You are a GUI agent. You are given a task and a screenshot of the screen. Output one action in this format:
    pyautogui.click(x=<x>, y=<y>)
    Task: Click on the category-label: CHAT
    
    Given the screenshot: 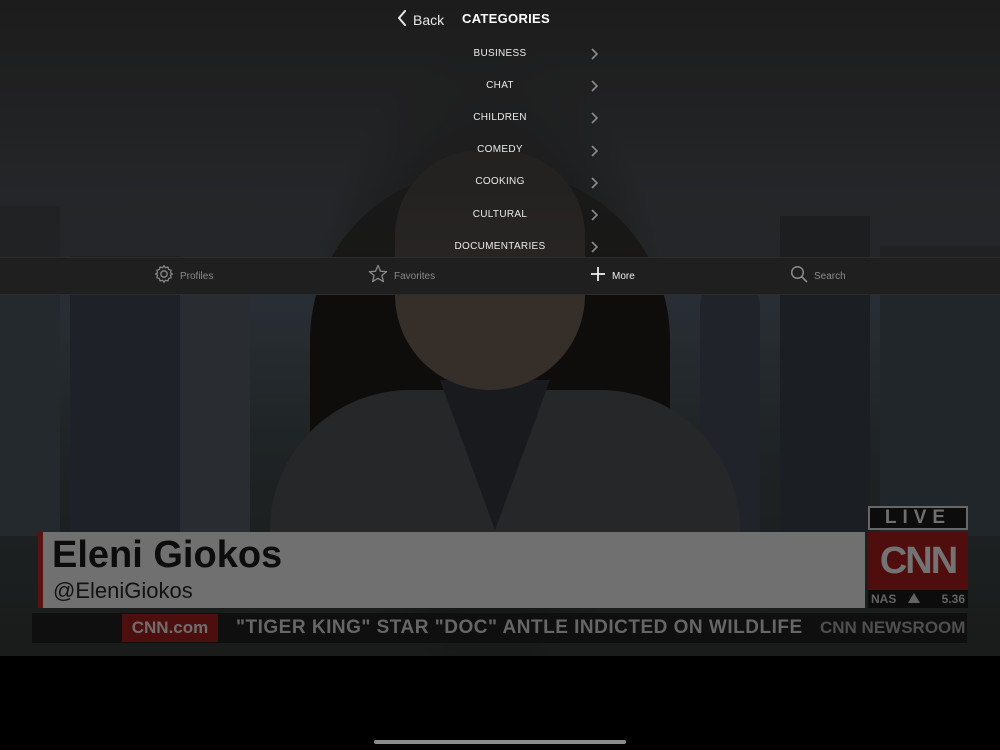 What is the action you would take?
    pyautogui.click(x=500, y=85)
    